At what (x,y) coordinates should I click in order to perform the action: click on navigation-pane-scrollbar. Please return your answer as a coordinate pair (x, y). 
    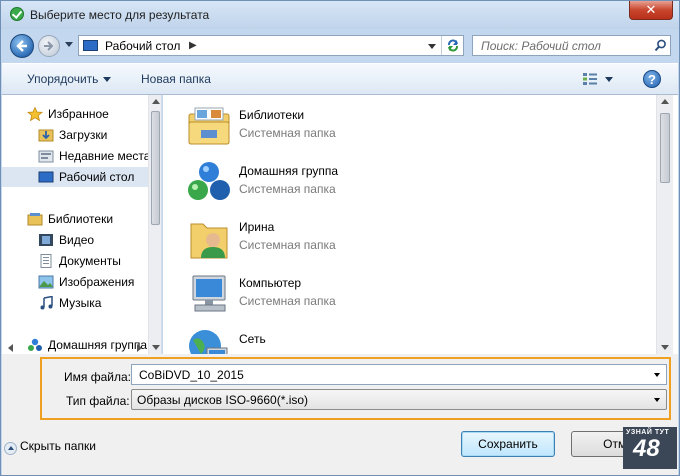
    Looking at the image, I should click on (154, 224).